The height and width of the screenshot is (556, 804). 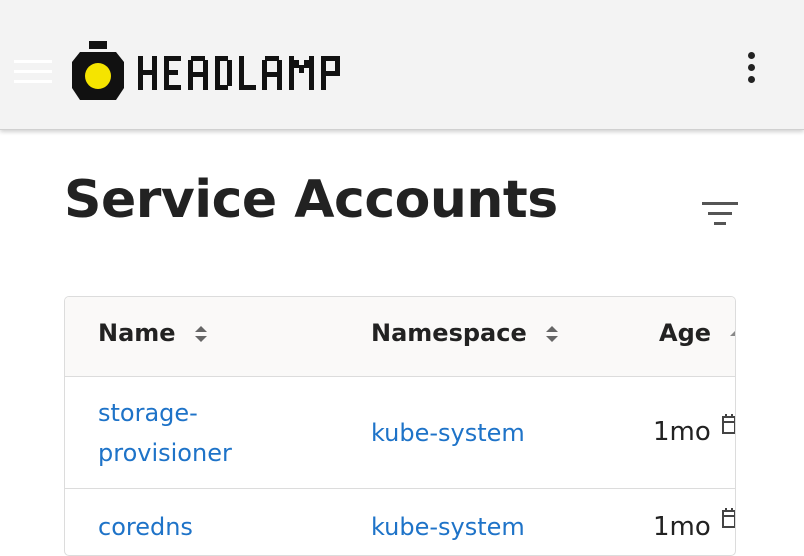 I want to click on column-label: Name, so click(x=137, y=333).